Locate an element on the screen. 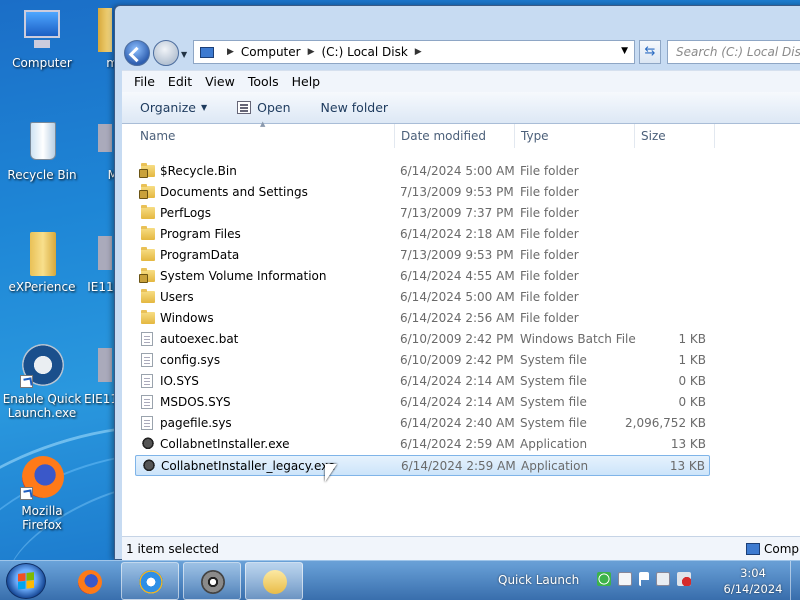  open-label: Open is located at coordinates (274, 107).